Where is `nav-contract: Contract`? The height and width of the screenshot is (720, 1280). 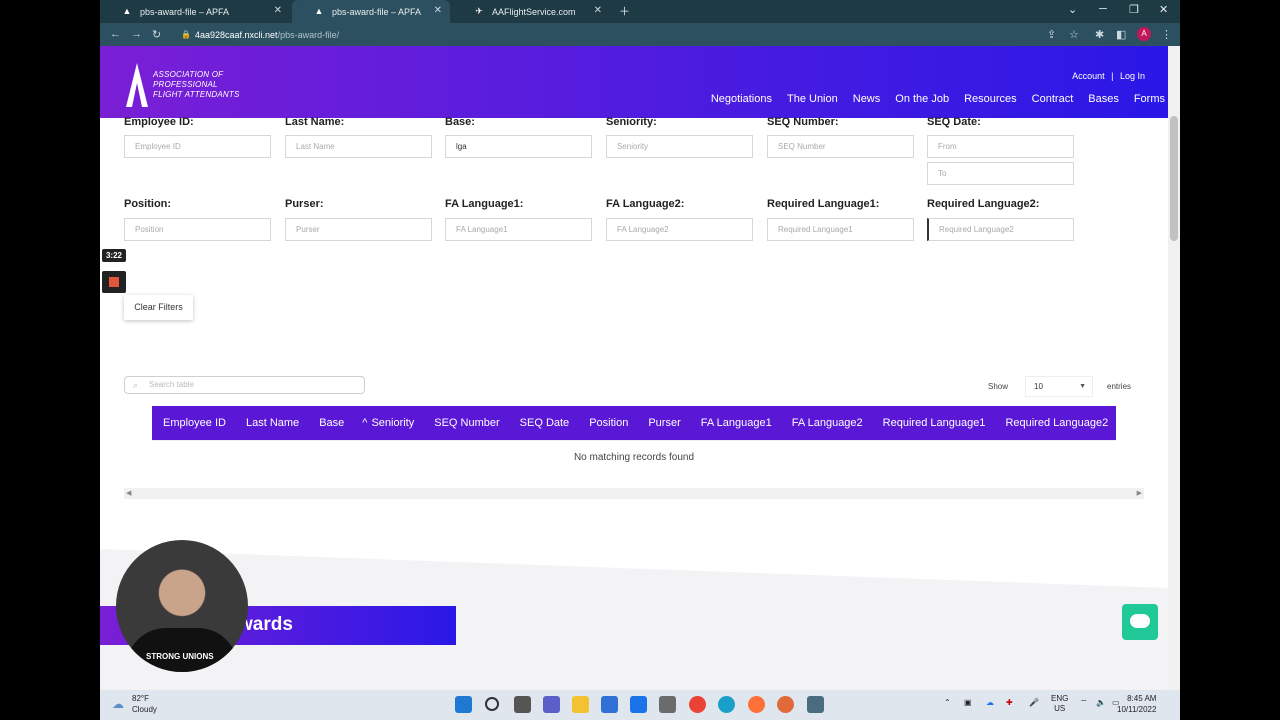
nav-contract: Contract is located at coordinates (1053, 99).